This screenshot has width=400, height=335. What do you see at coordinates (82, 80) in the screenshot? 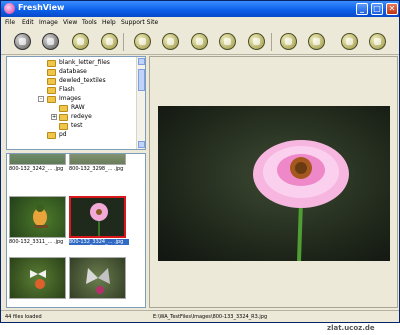
I see `tree-item-label: dewled_textiles` at bounding box center [82, 80].